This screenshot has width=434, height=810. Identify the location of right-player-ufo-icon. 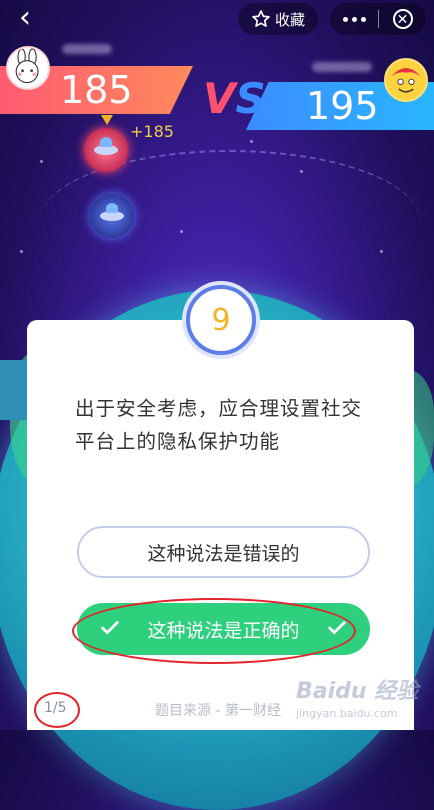
(112, 216).